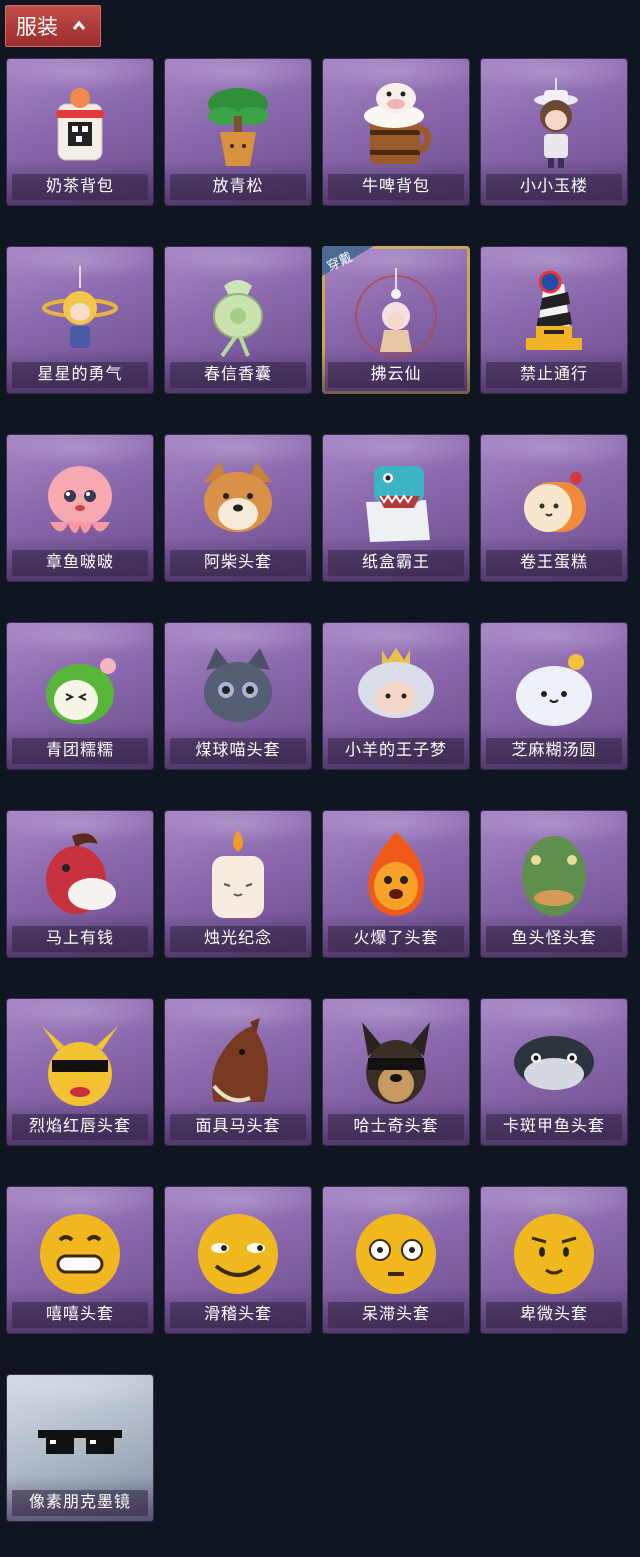  I want to click on costume-card: 阿柴头套, so click(238, 508).